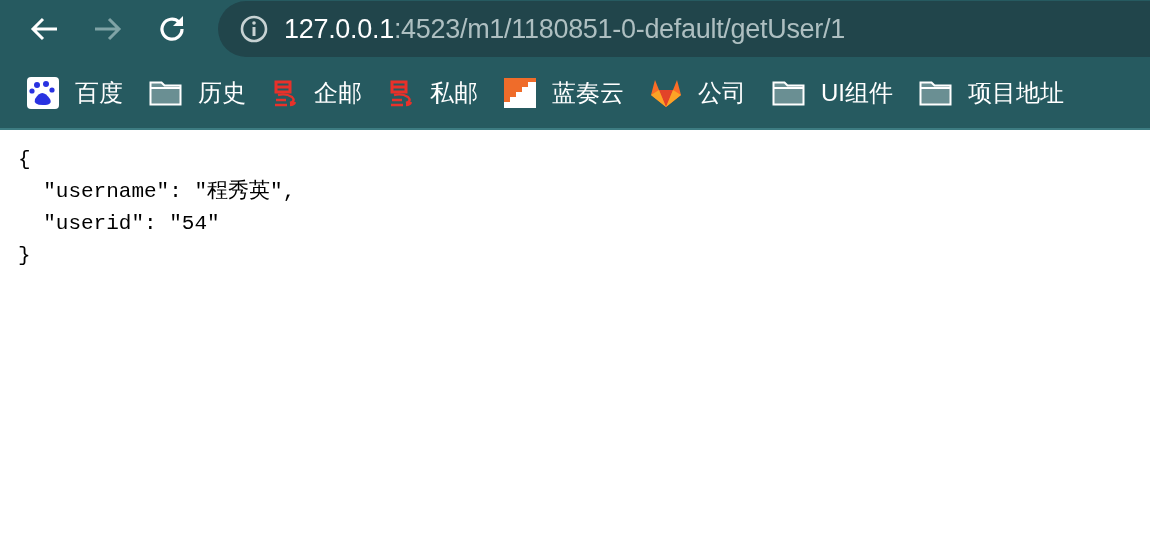  Describe the element at coordinates (169, 191) in the screenshot. I see `json-line: "username": "程秀英",` at that location.